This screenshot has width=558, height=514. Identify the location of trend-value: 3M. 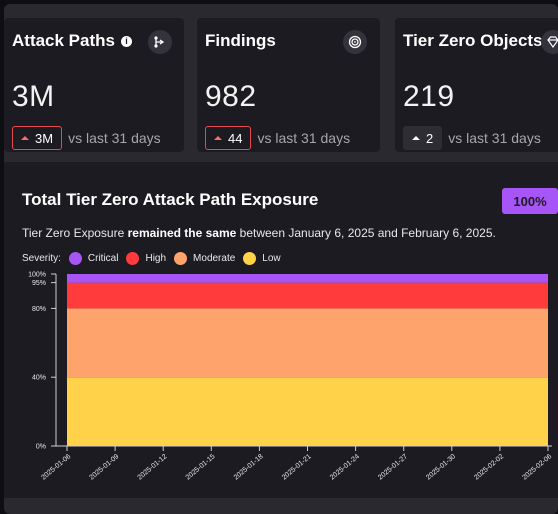
(44, 138).